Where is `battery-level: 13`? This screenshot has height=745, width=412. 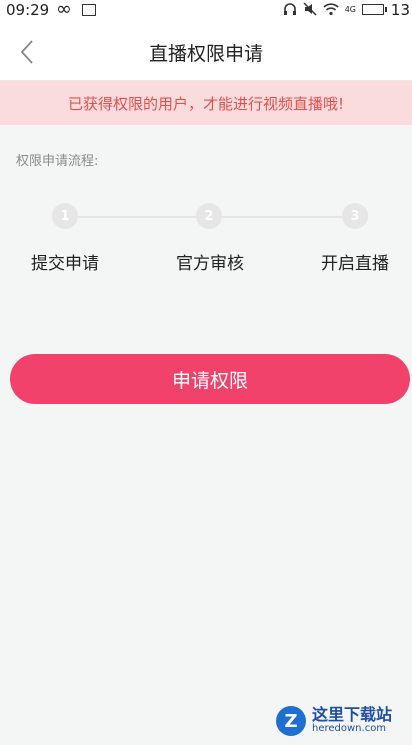
battery-level: 13 is located at coordinates (400, 10).